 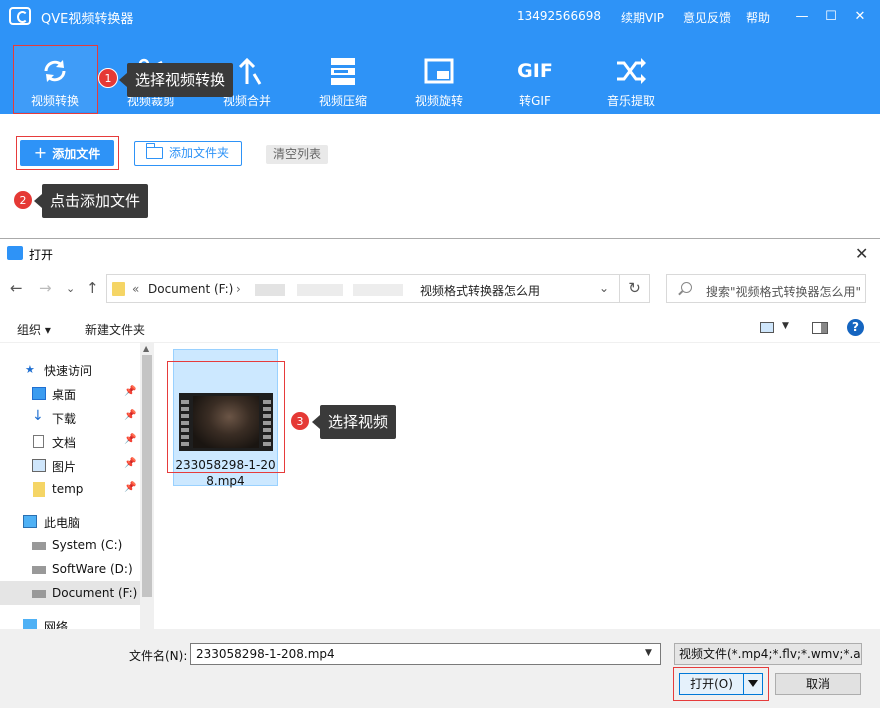 I want to click on filename-input: 233058298-1-208.mp4, so click(x=425, y=654).